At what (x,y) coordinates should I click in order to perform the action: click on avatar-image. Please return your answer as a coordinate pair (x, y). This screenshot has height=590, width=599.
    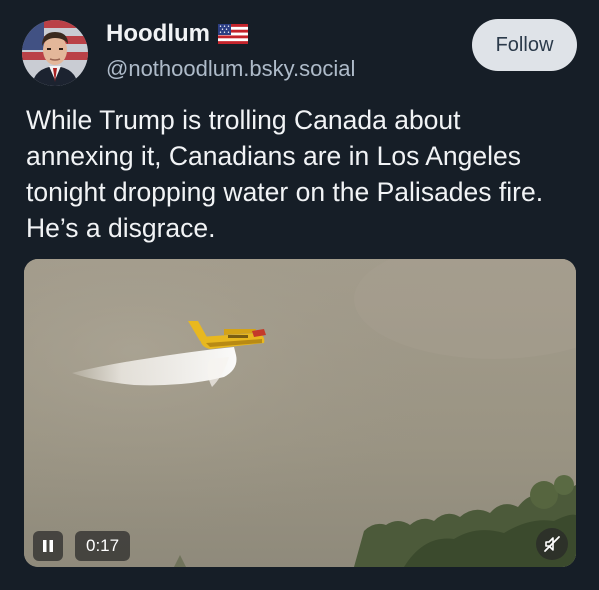
    Looking at the image, I should click on (55, 53).